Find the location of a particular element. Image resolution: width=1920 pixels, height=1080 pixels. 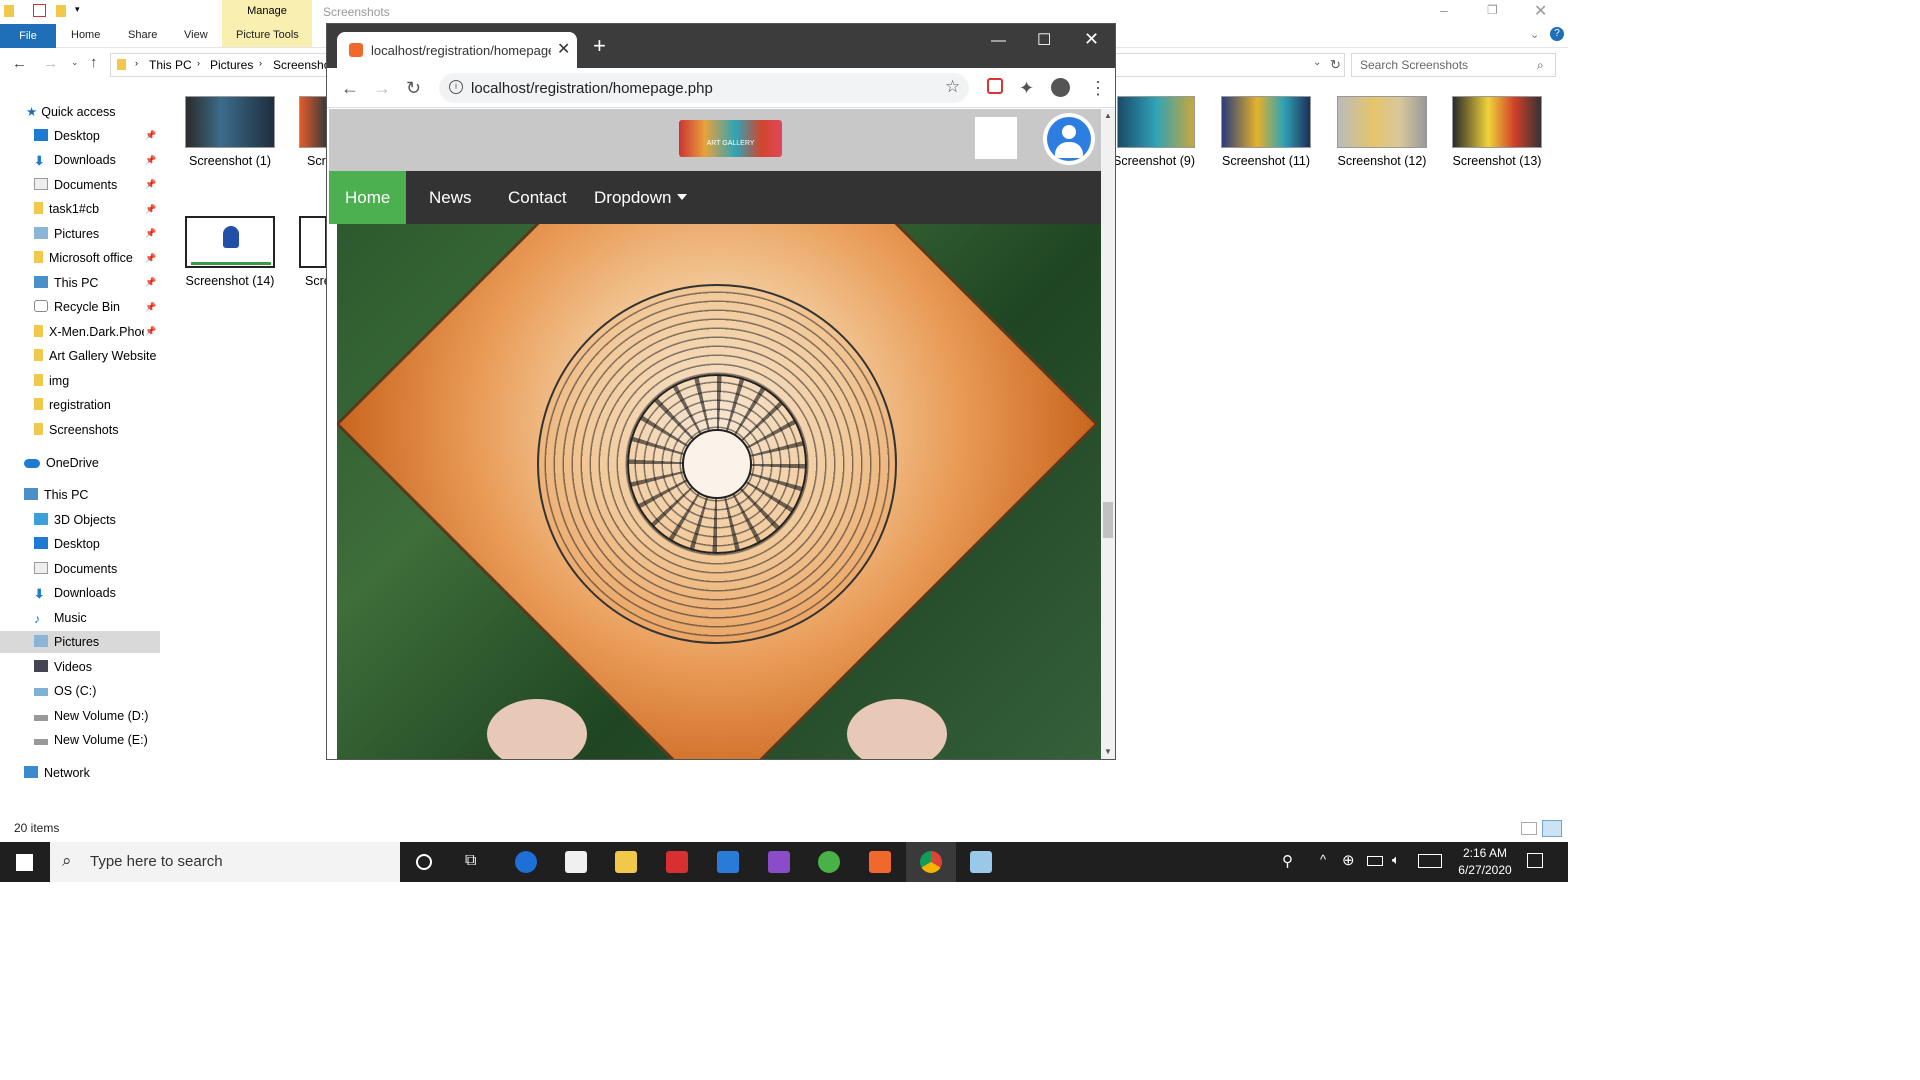

ribbon-expand-icon: ⌄ is located at coordinates (1534, 34).